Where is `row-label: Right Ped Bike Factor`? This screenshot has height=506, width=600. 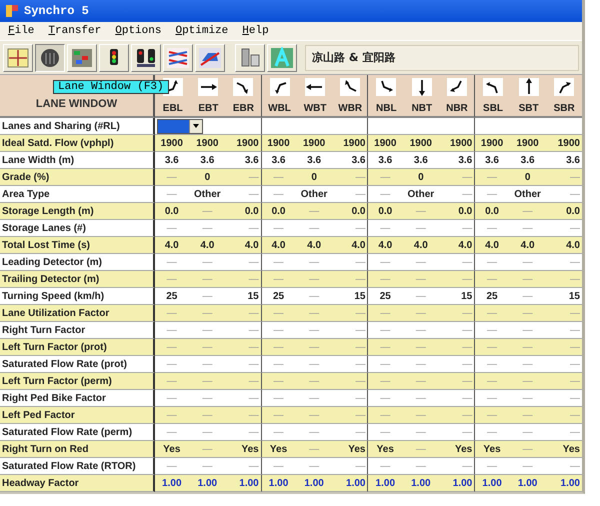
row-label: Right Ped Bike Factor is located at coordinates (77, 398).